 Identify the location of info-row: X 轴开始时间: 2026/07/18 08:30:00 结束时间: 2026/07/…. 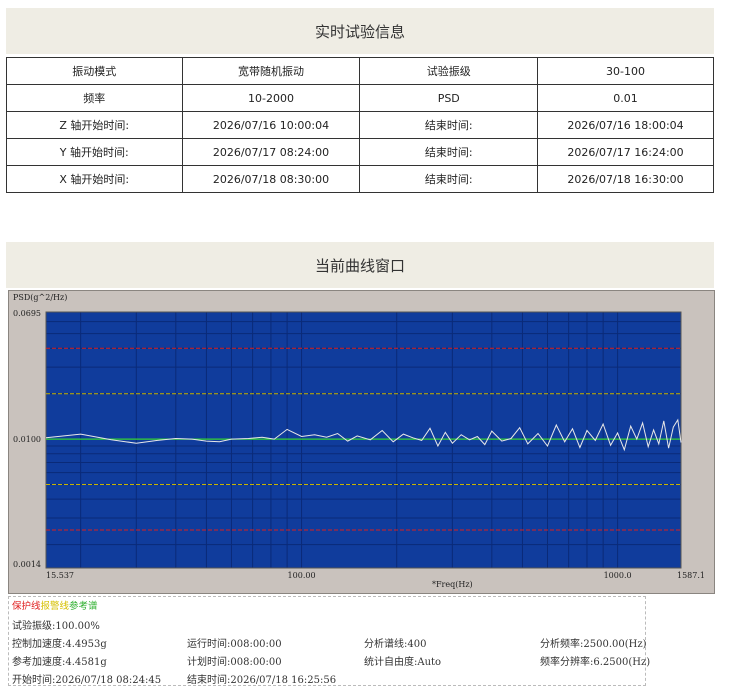
(360, 179).